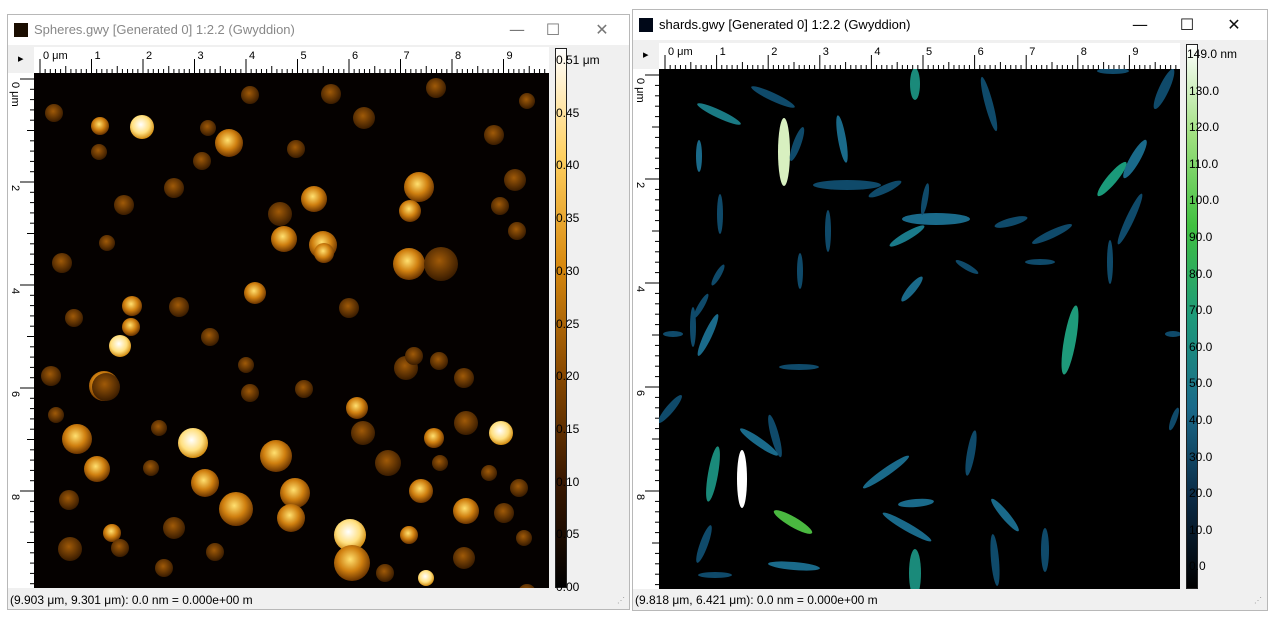 The width and height of the screenshot is (1271, 622). I want to click on colorbar-tick-label: 0.15, so click(568, 428).